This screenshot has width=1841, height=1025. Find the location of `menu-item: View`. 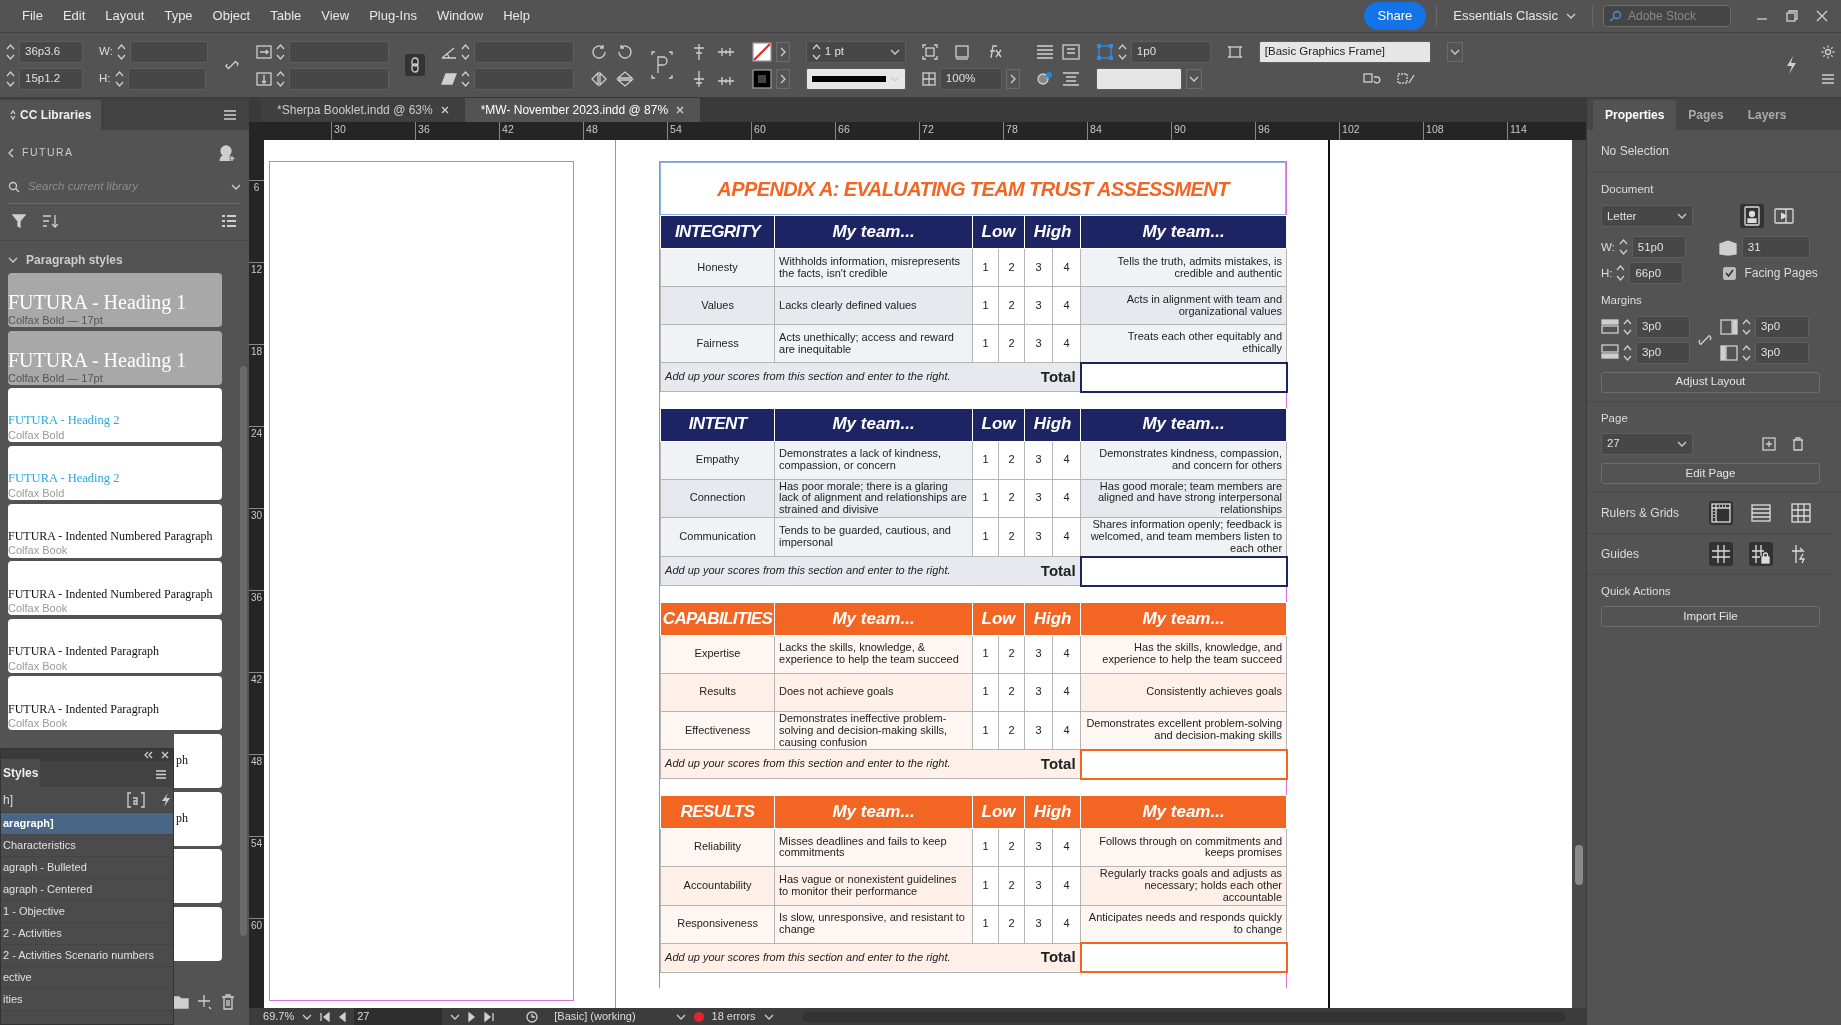

menu-item: View is located at coordinates (335, 16).